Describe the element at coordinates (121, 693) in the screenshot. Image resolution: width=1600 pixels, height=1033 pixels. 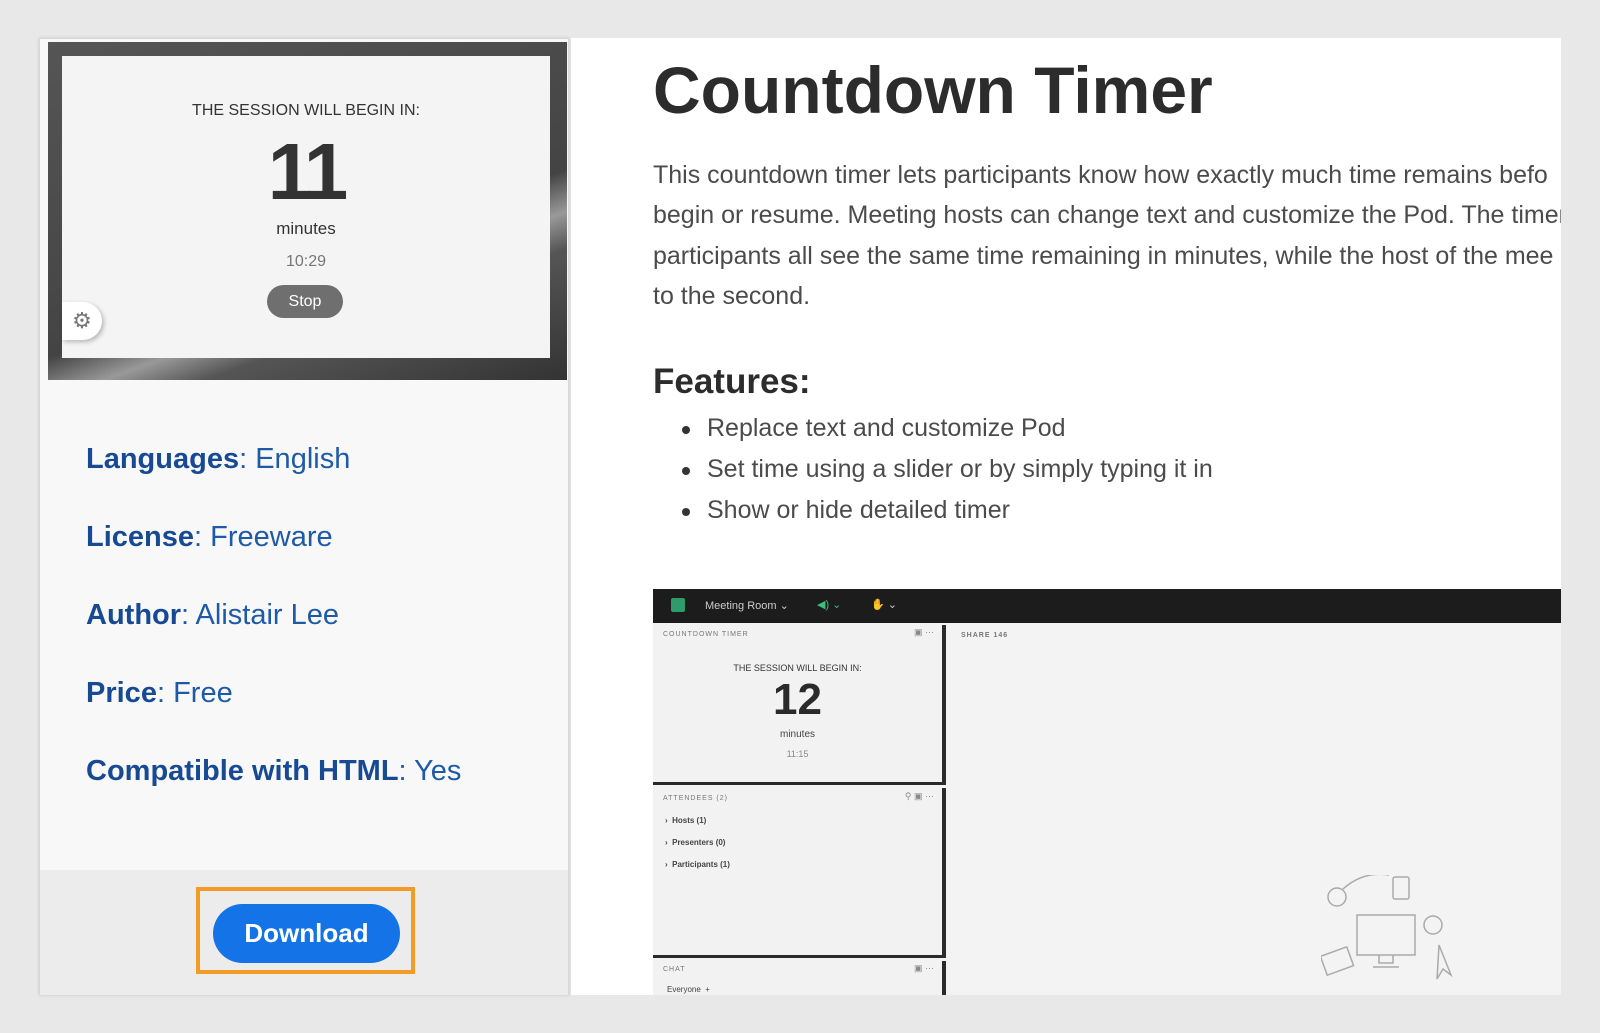
I see `info-label: Price` at that location.